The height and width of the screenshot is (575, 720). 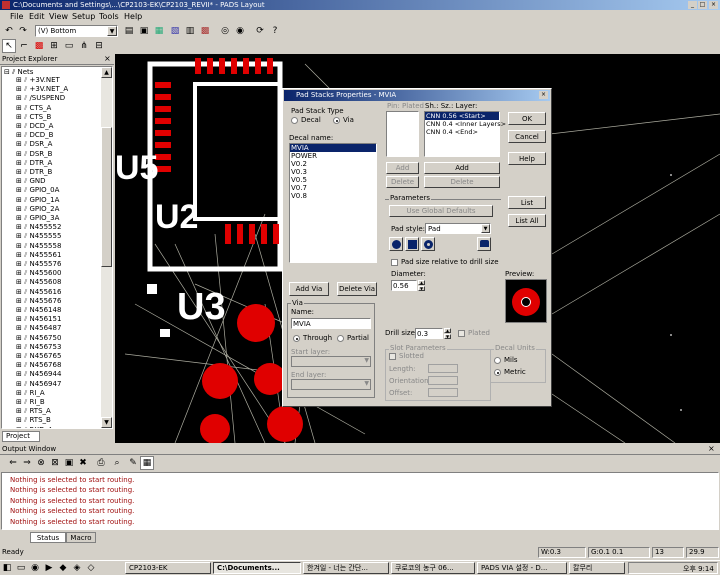 What do you see at coordinates (190, 31) in the screenshot?
I see `grid-icon: ▥` at bounding box center [190, 31].